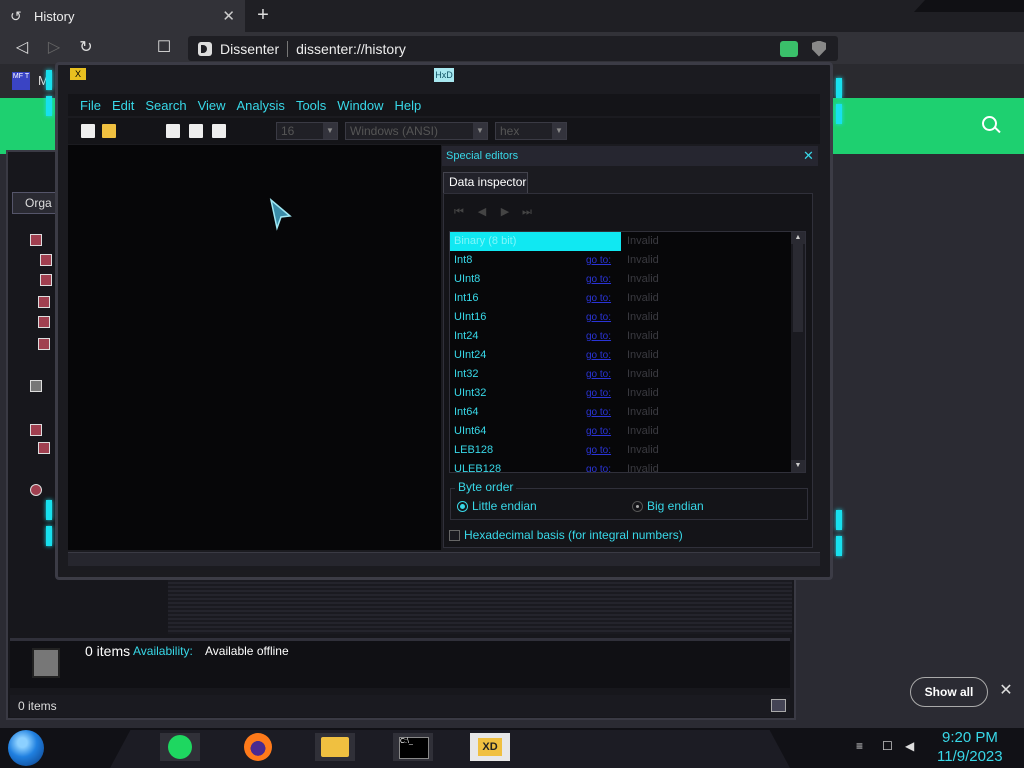 The width and height of the screenshot is (1024, 768). What do you see at coordinates (311, 105) in the screenshot?
I see `menu-tools: Tools` at bounding box center [311, 105].